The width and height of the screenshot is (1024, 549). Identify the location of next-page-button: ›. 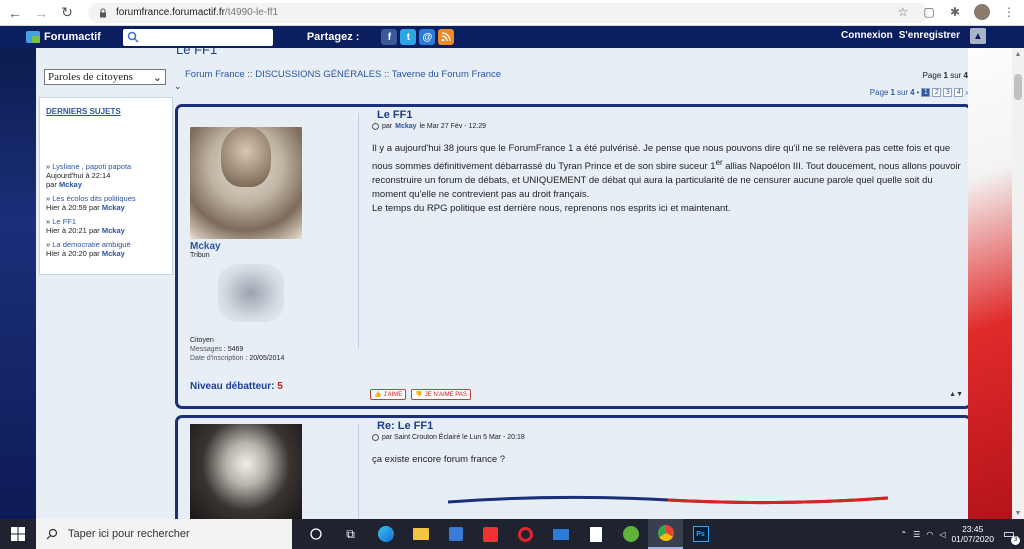
(966, 92).